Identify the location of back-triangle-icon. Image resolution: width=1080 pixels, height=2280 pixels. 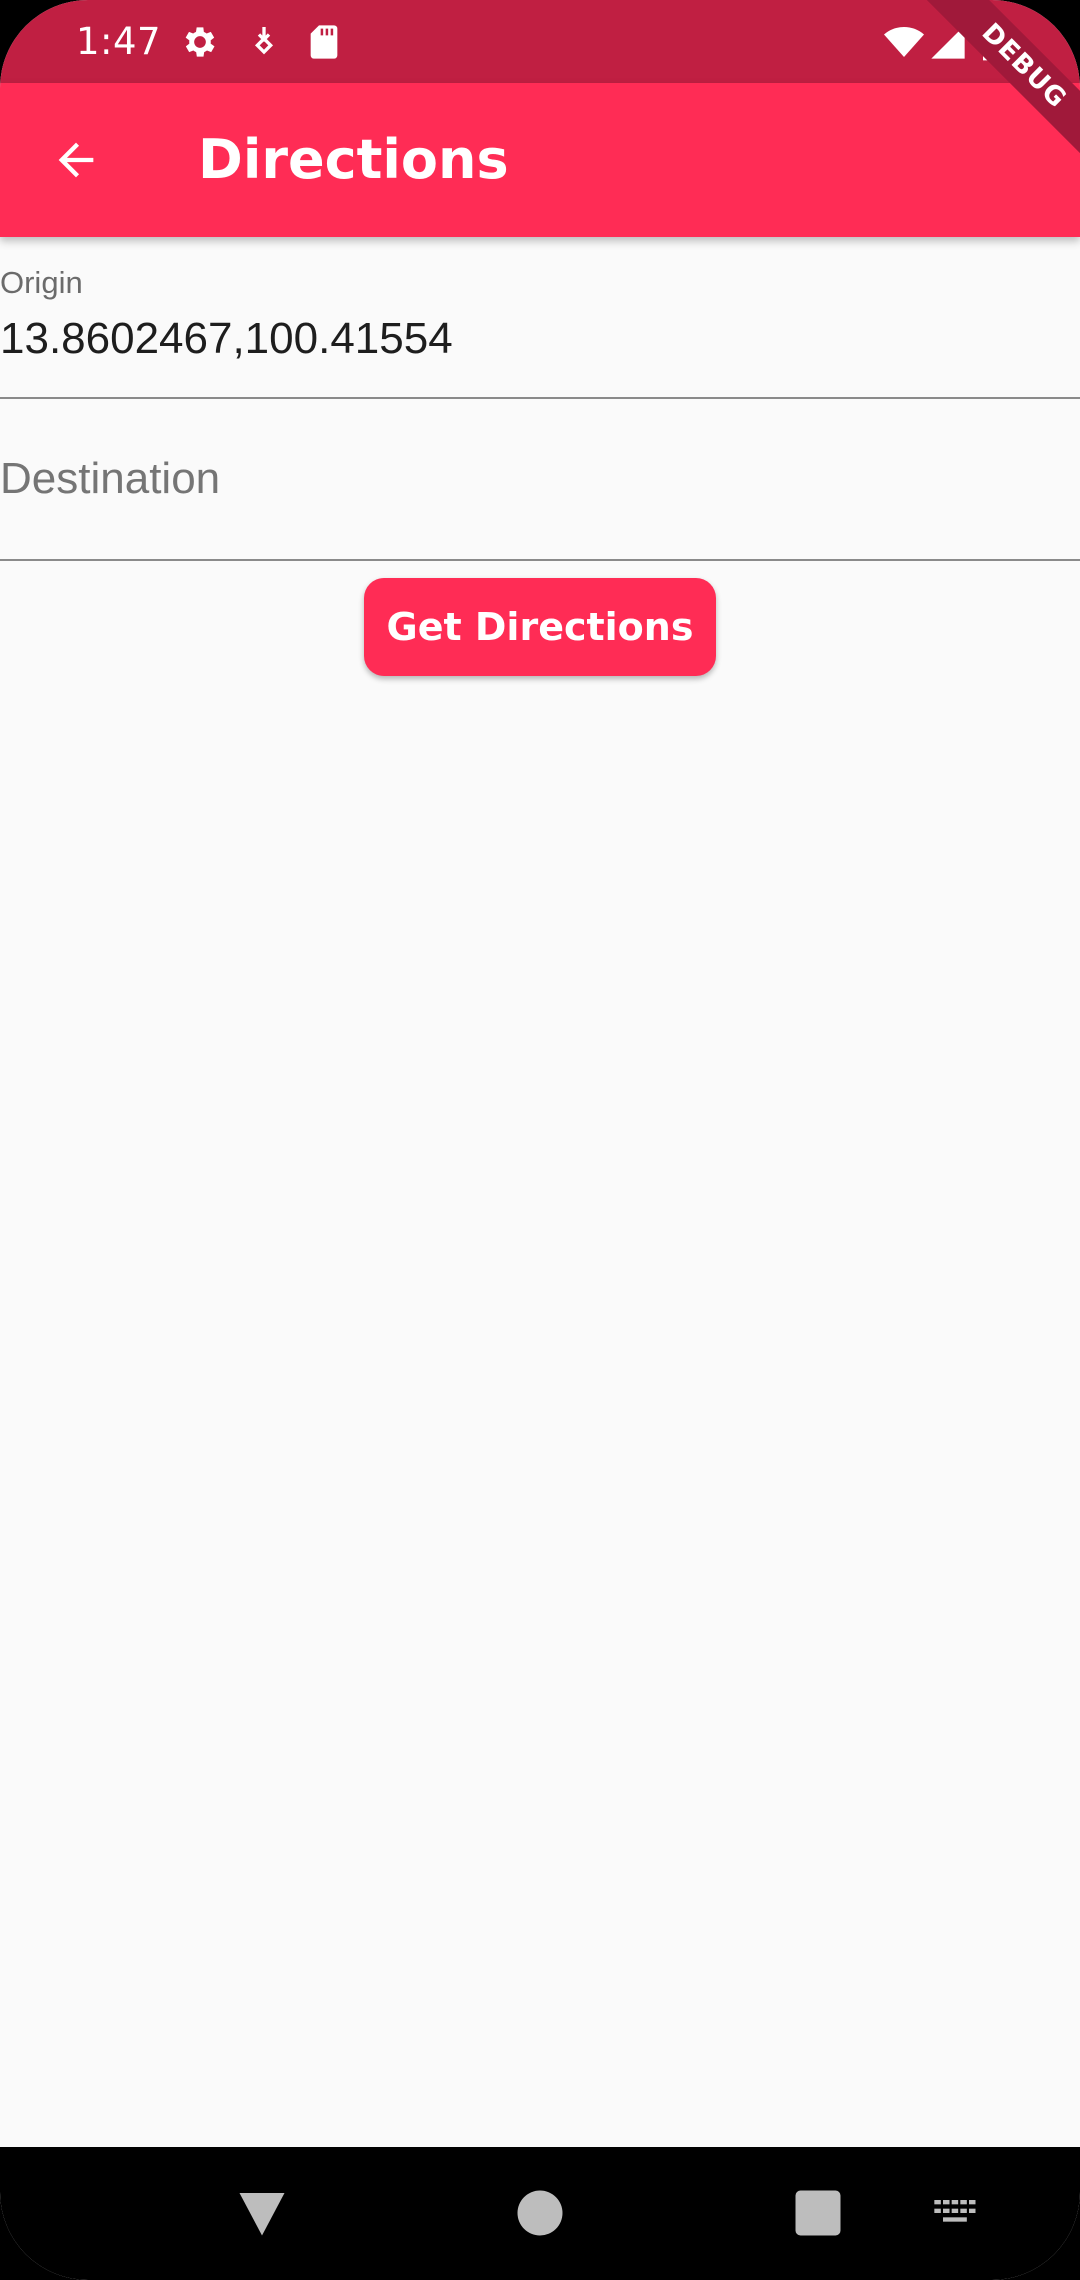
(262, 2213).